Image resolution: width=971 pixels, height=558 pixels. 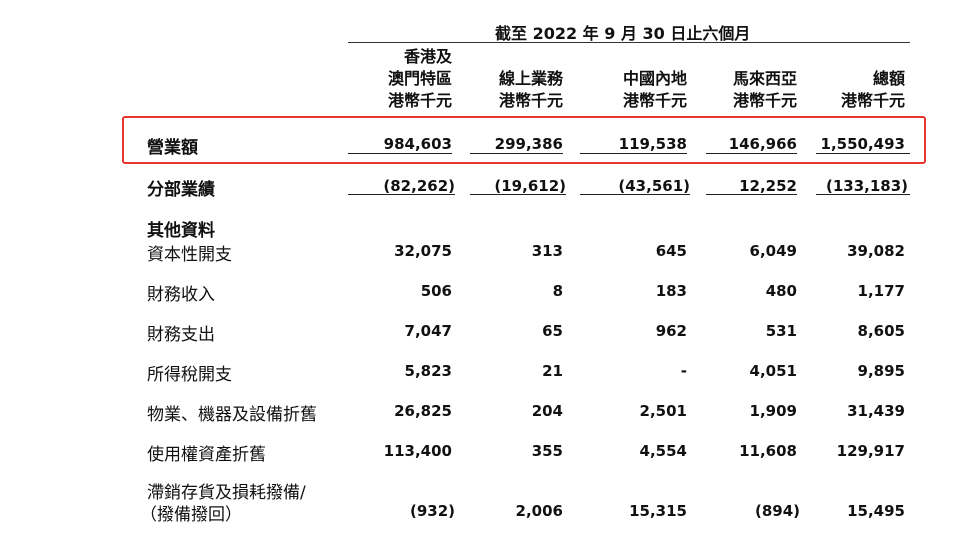 What do you see at coordinates (547, 411) in the screenshot?
I see `row-value: 204` at bounding box center [547, 411].